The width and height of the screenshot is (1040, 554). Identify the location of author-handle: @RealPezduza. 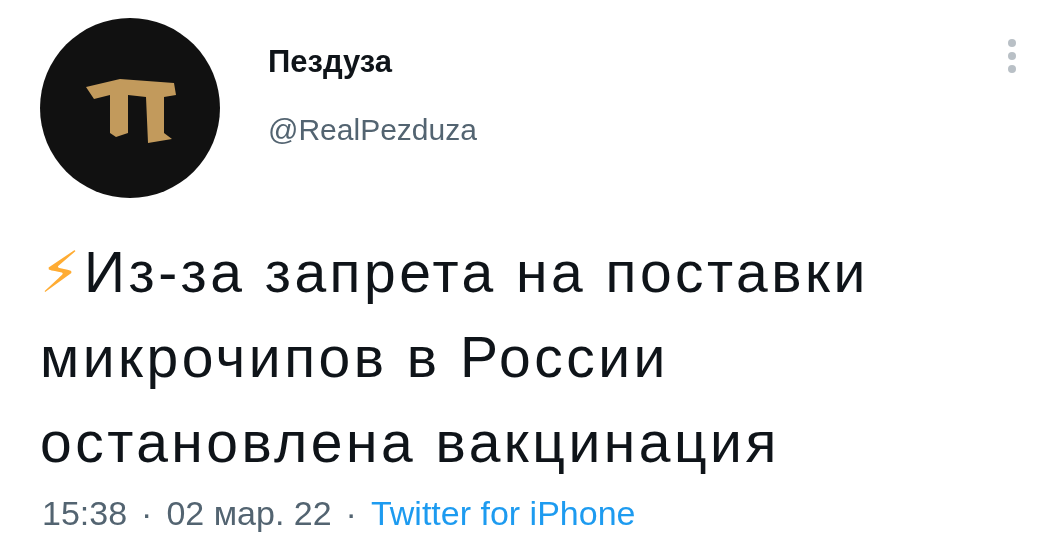
(637, 130).